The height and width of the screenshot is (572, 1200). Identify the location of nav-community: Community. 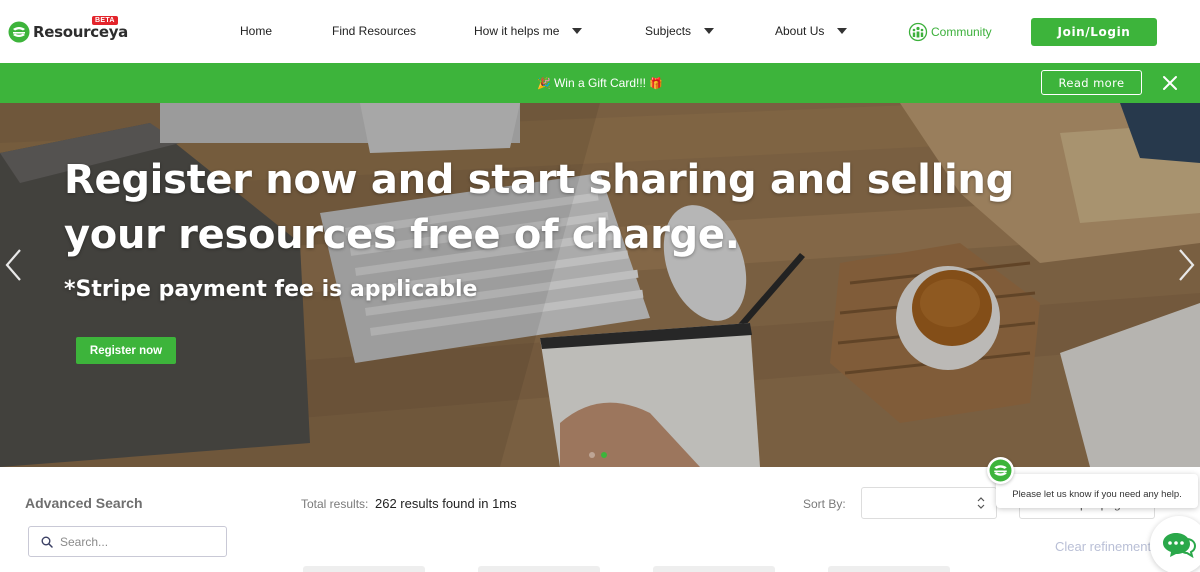
(950, 32).